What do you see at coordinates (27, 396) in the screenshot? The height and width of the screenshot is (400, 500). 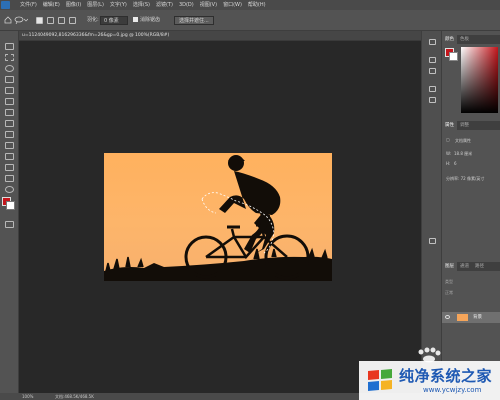 I see `zoom-level: 100%` at bounding box center [27, 396].